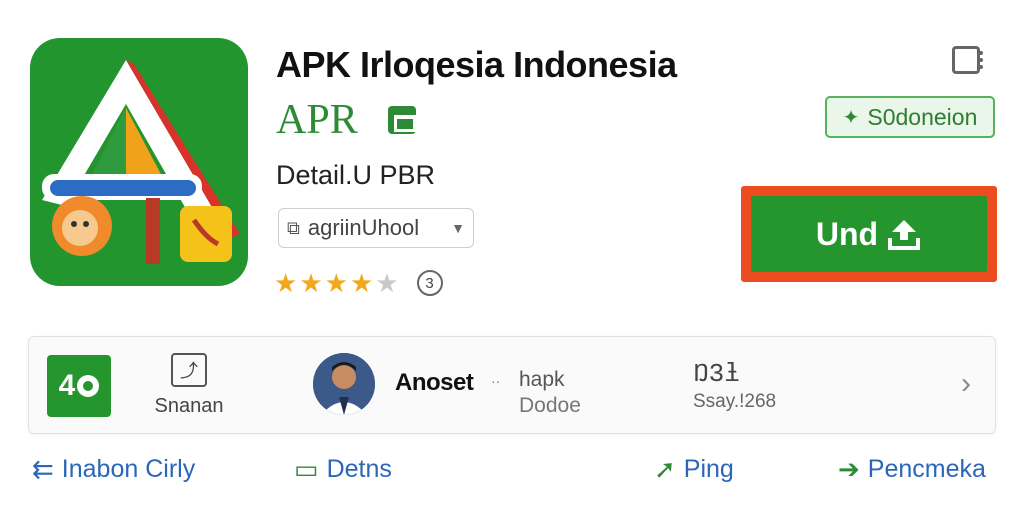 Image resolution: width=1024 pixels, height=512 pixels. I want to click on menu-lines-icon: ⇇, so click(43, 469).